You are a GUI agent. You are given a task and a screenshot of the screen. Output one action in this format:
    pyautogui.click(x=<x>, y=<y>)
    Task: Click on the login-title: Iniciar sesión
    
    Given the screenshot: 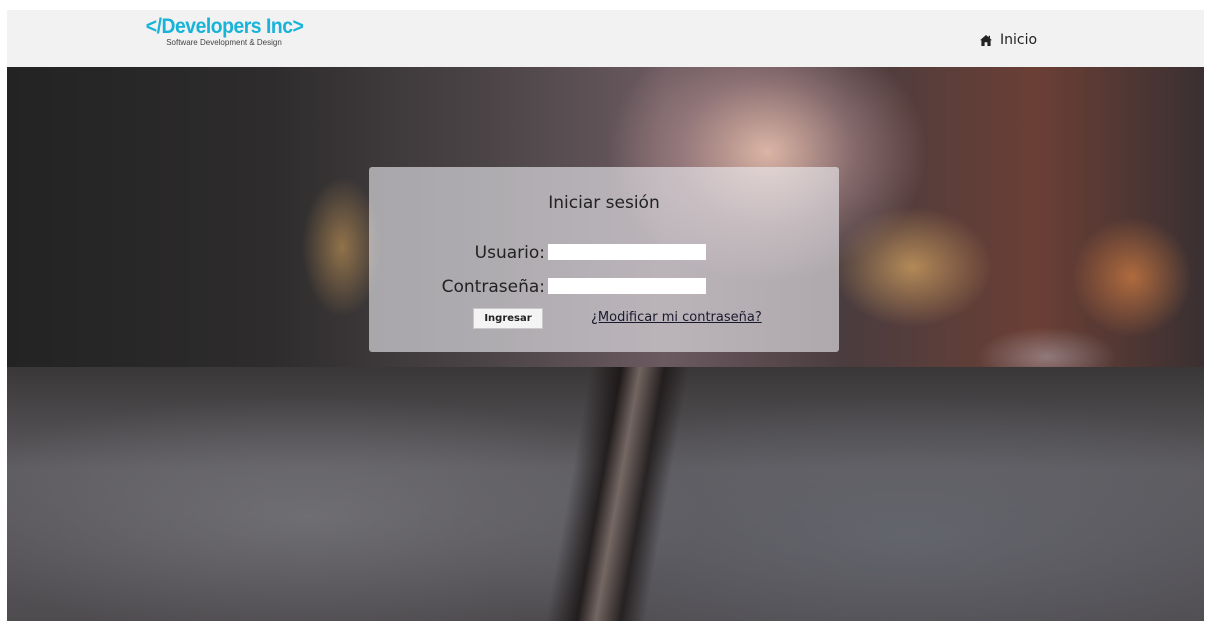 What is the action you would take?
    pyautogui.click(x=604, y=203)
    